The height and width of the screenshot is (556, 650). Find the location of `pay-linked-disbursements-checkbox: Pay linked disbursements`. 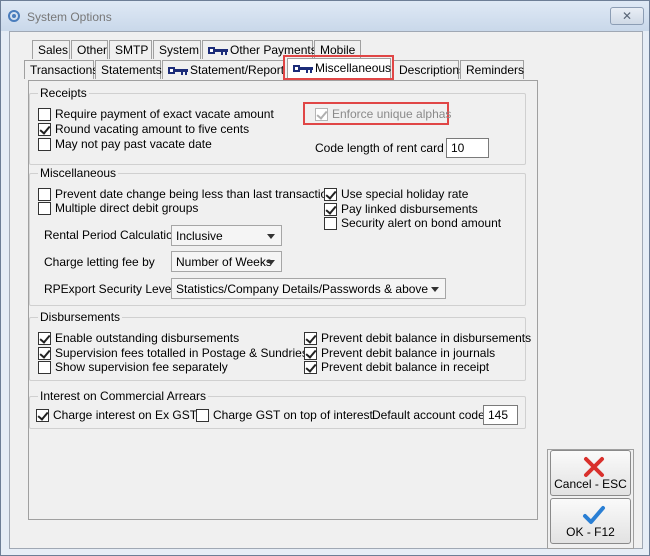

pay-linked-disbursements-checkbox: Pay linked disbursements is located at coordinates (401, 209).